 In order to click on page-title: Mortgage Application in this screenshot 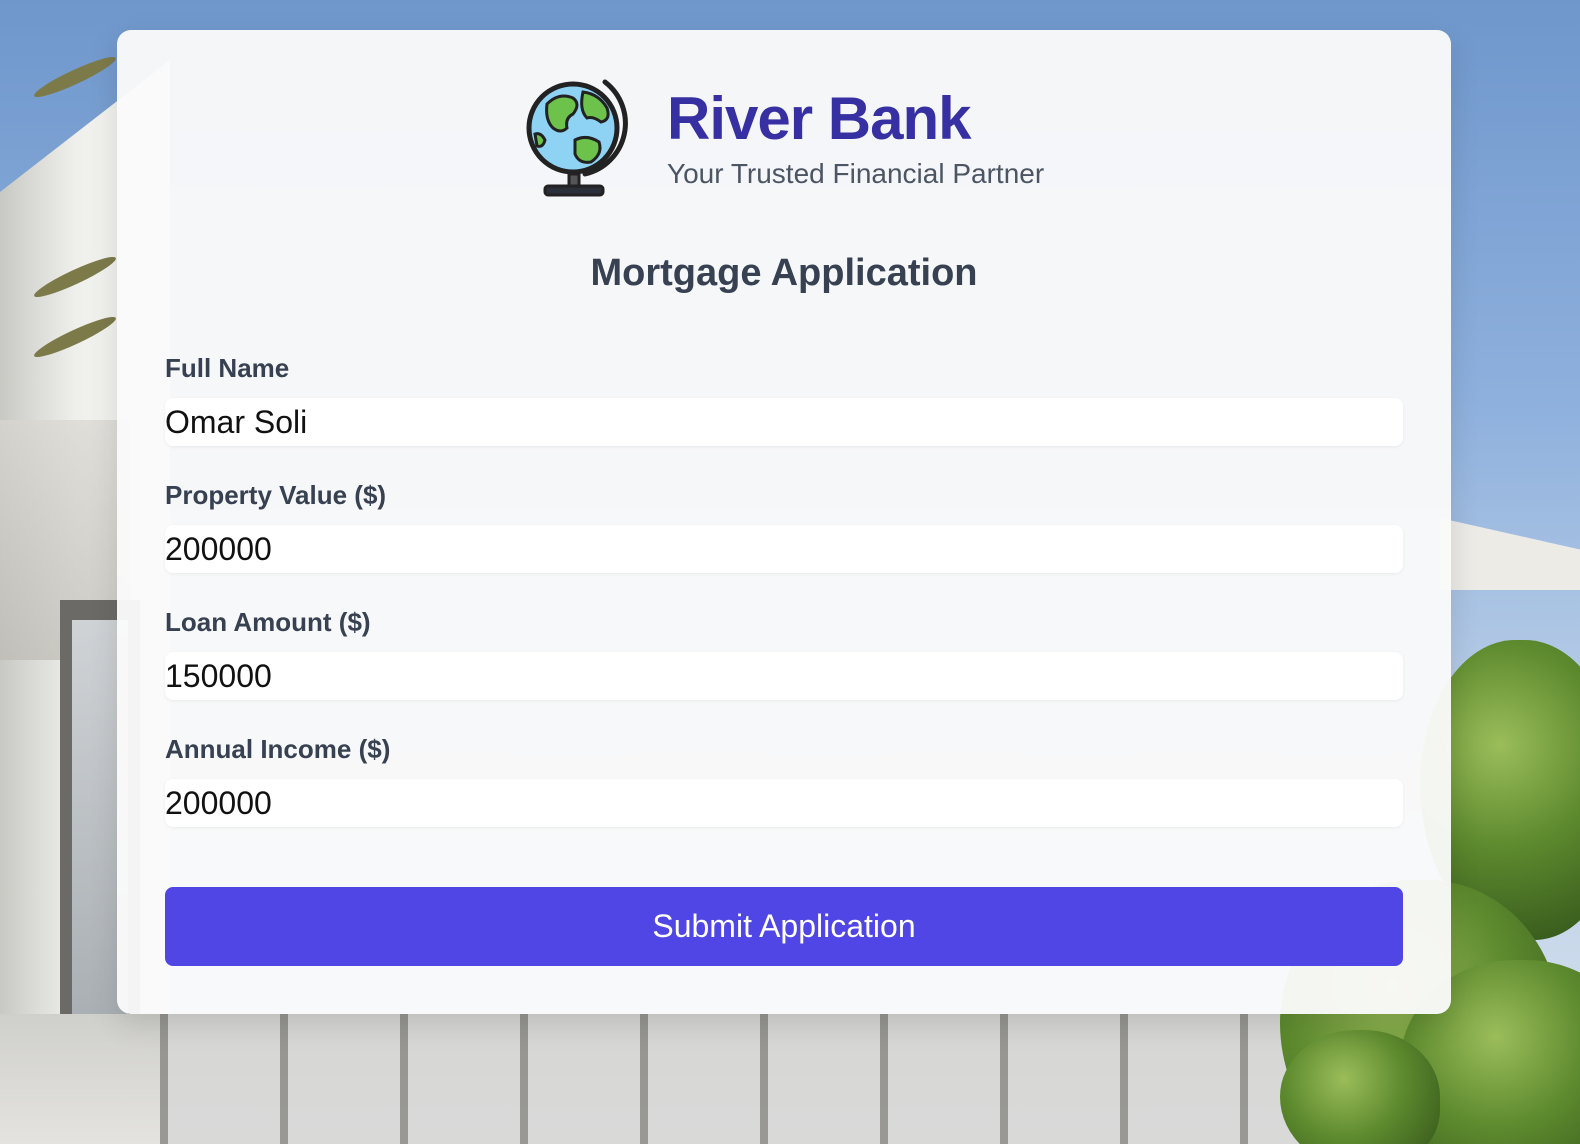, I will do `click(784, 273)`.